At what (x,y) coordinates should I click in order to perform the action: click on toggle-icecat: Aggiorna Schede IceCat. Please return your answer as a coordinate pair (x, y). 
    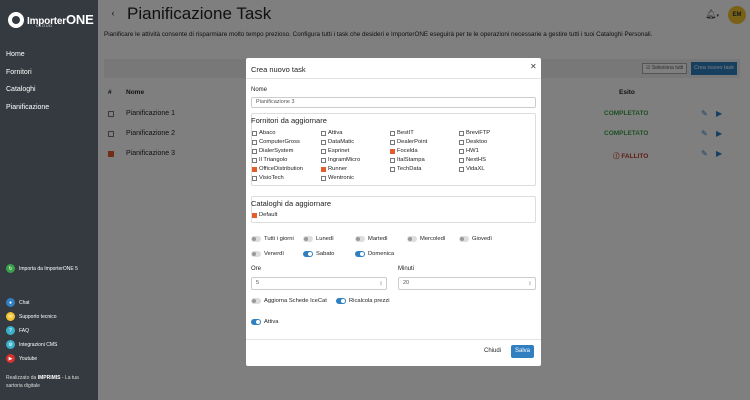
    Looking at the image, I should click on (289, 301).